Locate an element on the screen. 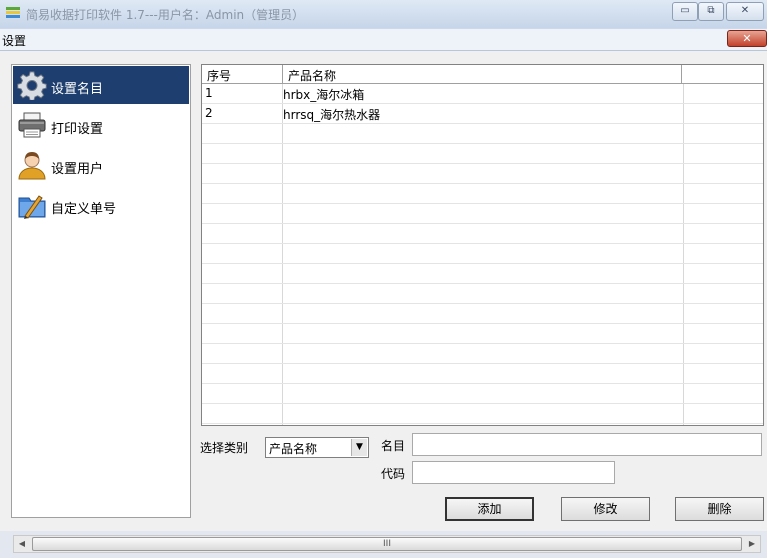 The height and width of the screenshot is (558, 767). nav-item-custom-number: 自定义单号 is located at coordinates (101, 205).